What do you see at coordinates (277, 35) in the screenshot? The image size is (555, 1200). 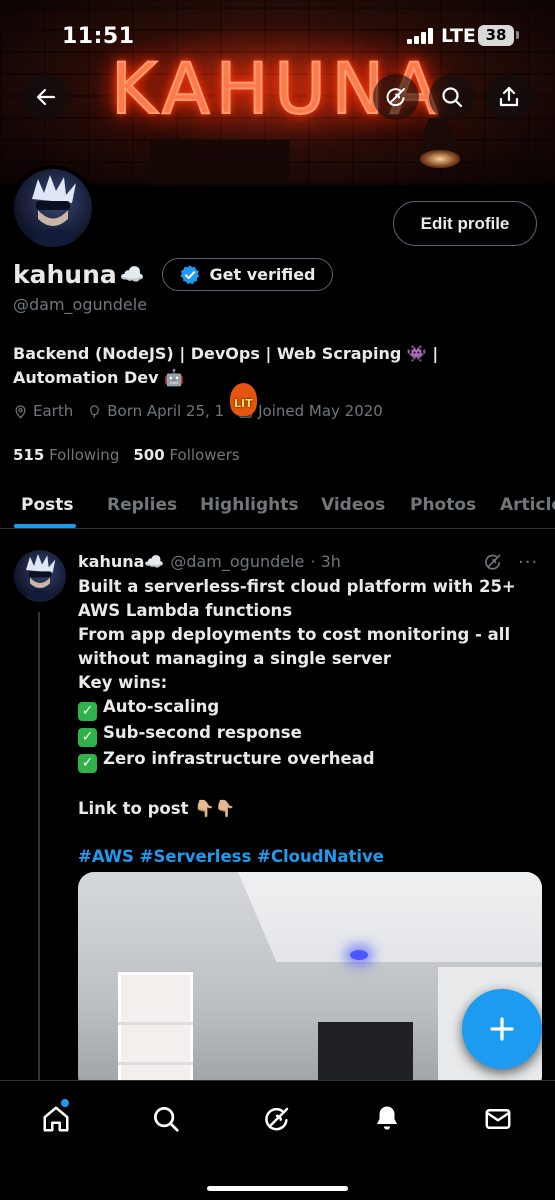 I see `status-bar: 11:51 LTE 38` at bounding box center [277, 35].